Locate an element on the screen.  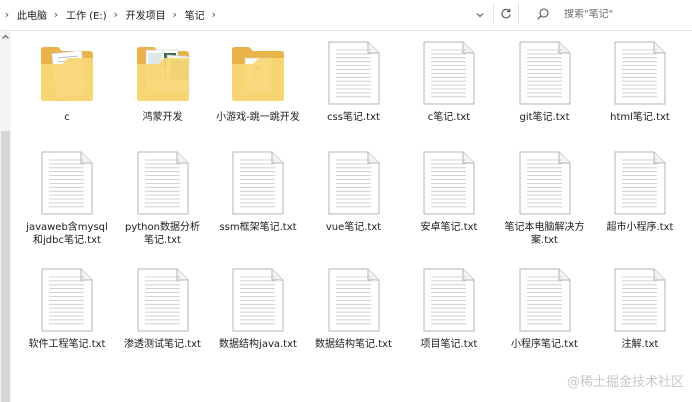
breadcrumb-this-pc: 此电脑 is located at coordinates (31, 14).